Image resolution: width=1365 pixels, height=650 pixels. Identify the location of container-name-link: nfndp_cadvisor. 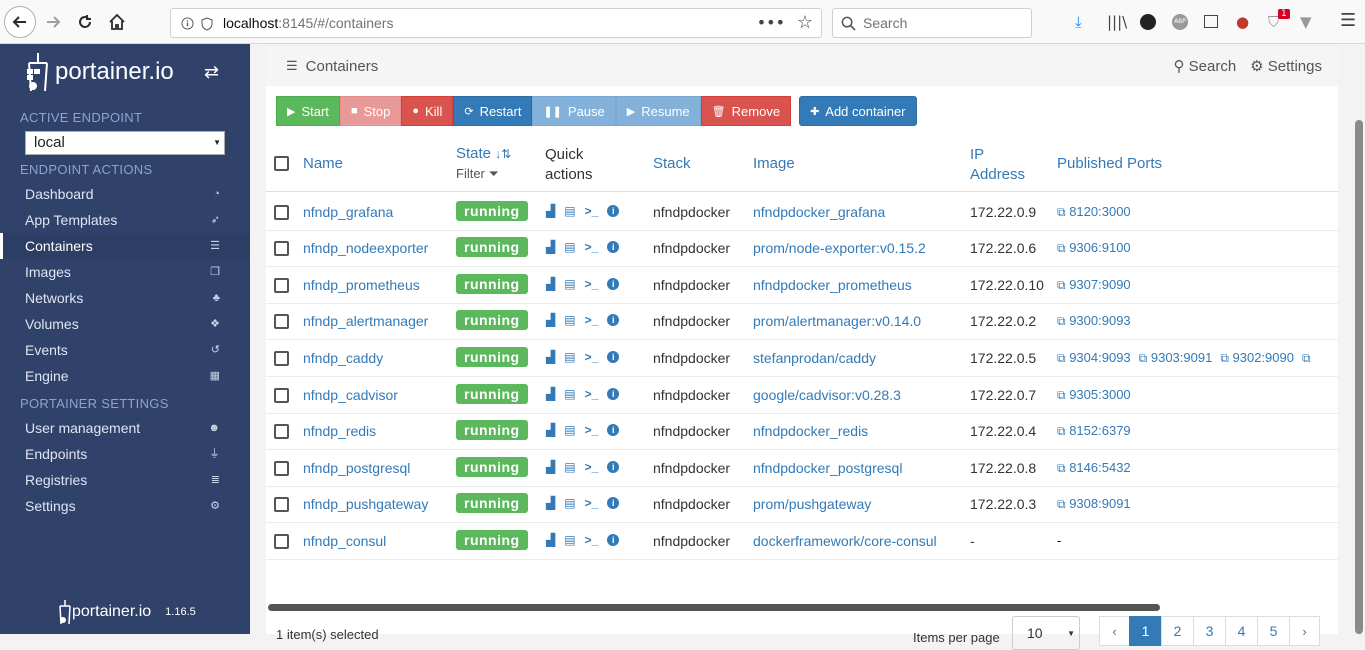
(350, 395).